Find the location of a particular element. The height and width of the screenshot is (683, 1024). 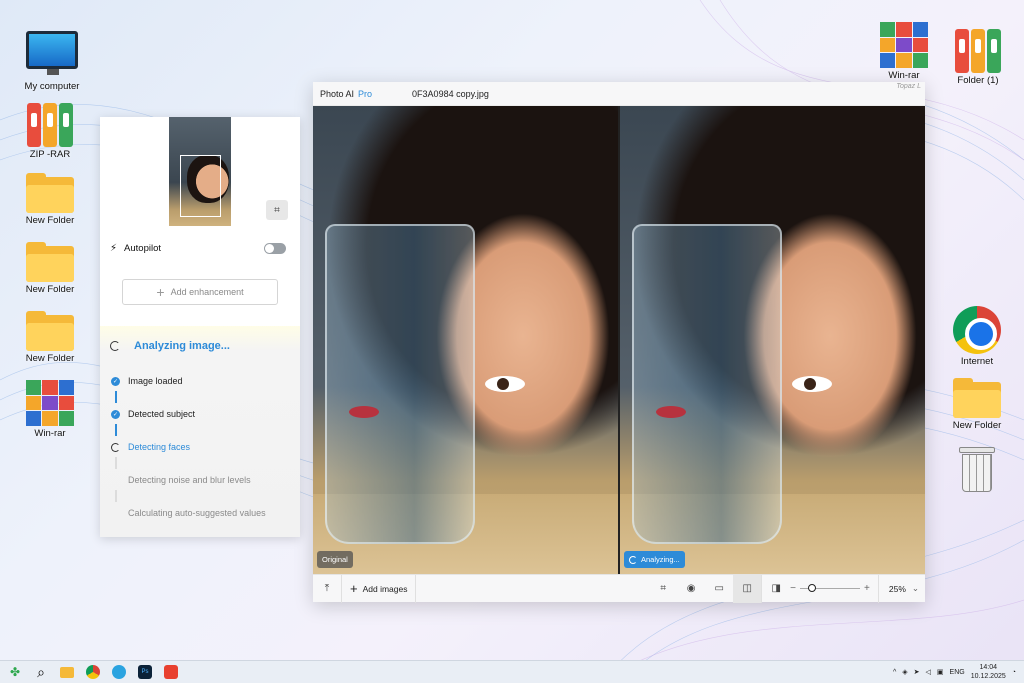

plus-icon: + is located at coordinates (160, 292).